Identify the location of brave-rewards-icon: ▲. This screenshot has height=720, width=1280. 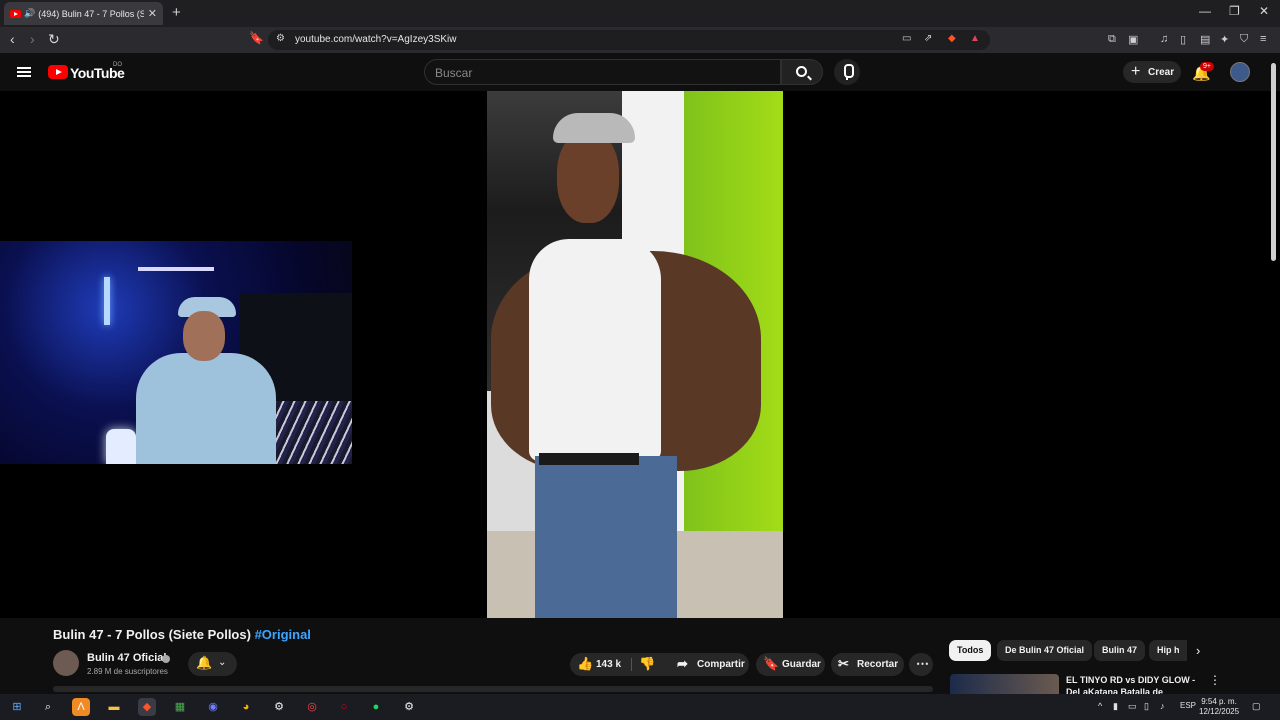
(975, 38).